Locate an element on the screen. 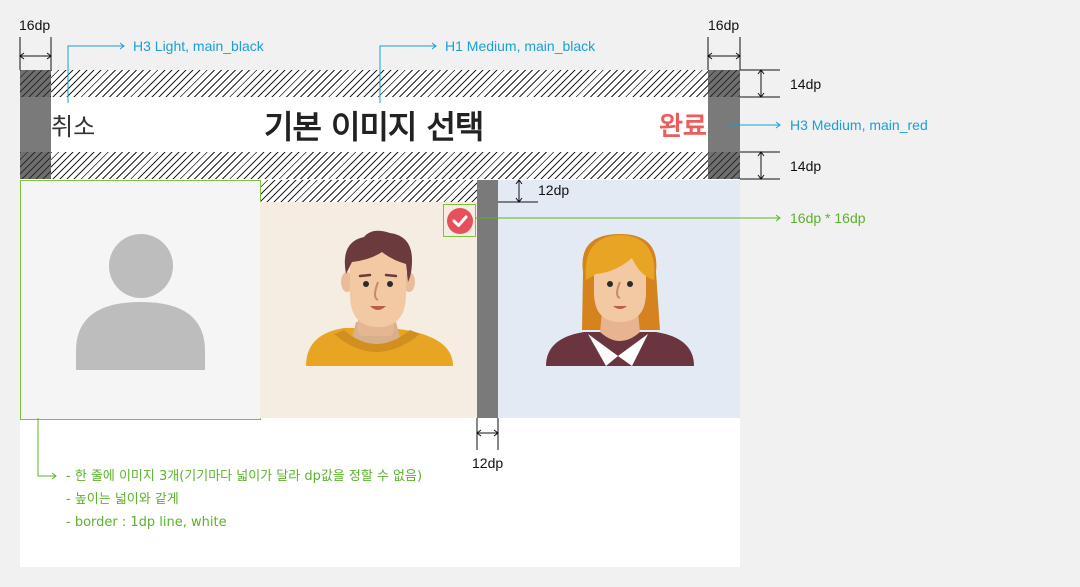 The image size is (1080, 587). right-margin-label: 16dp is located at coordinates (724, 25).